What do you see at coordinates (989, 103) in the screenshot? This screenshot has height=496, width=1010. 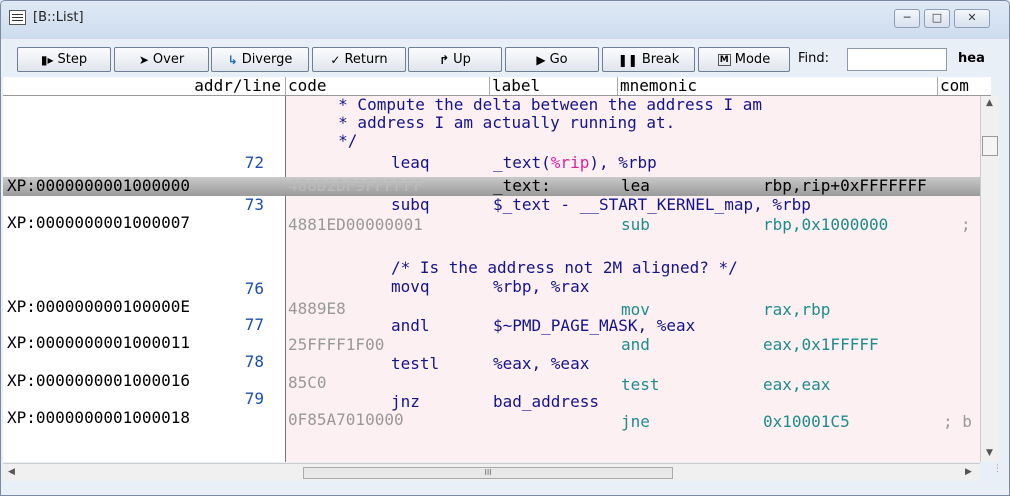 I see `scroll-up-icon: ▲` at bounding box center [989, 103].